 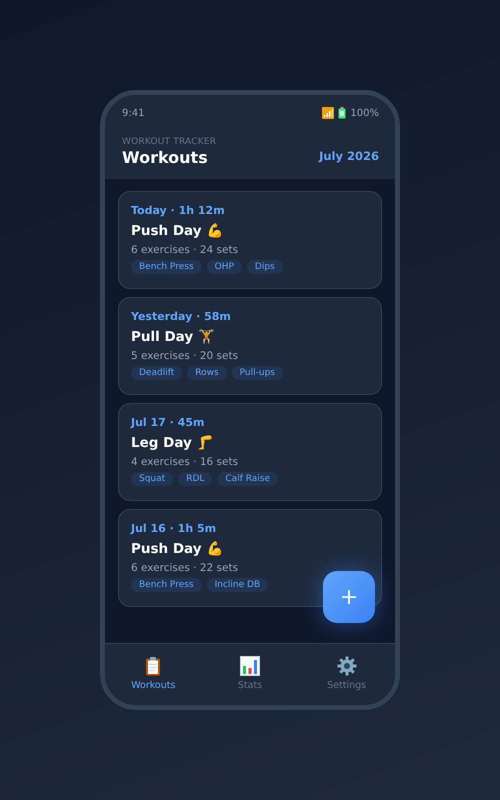 What do you see at coordinates (174, 528) in the screenshot?
I see `workout-meta: Jul 16 · 1h 5m` at bounding box center [174, 528].